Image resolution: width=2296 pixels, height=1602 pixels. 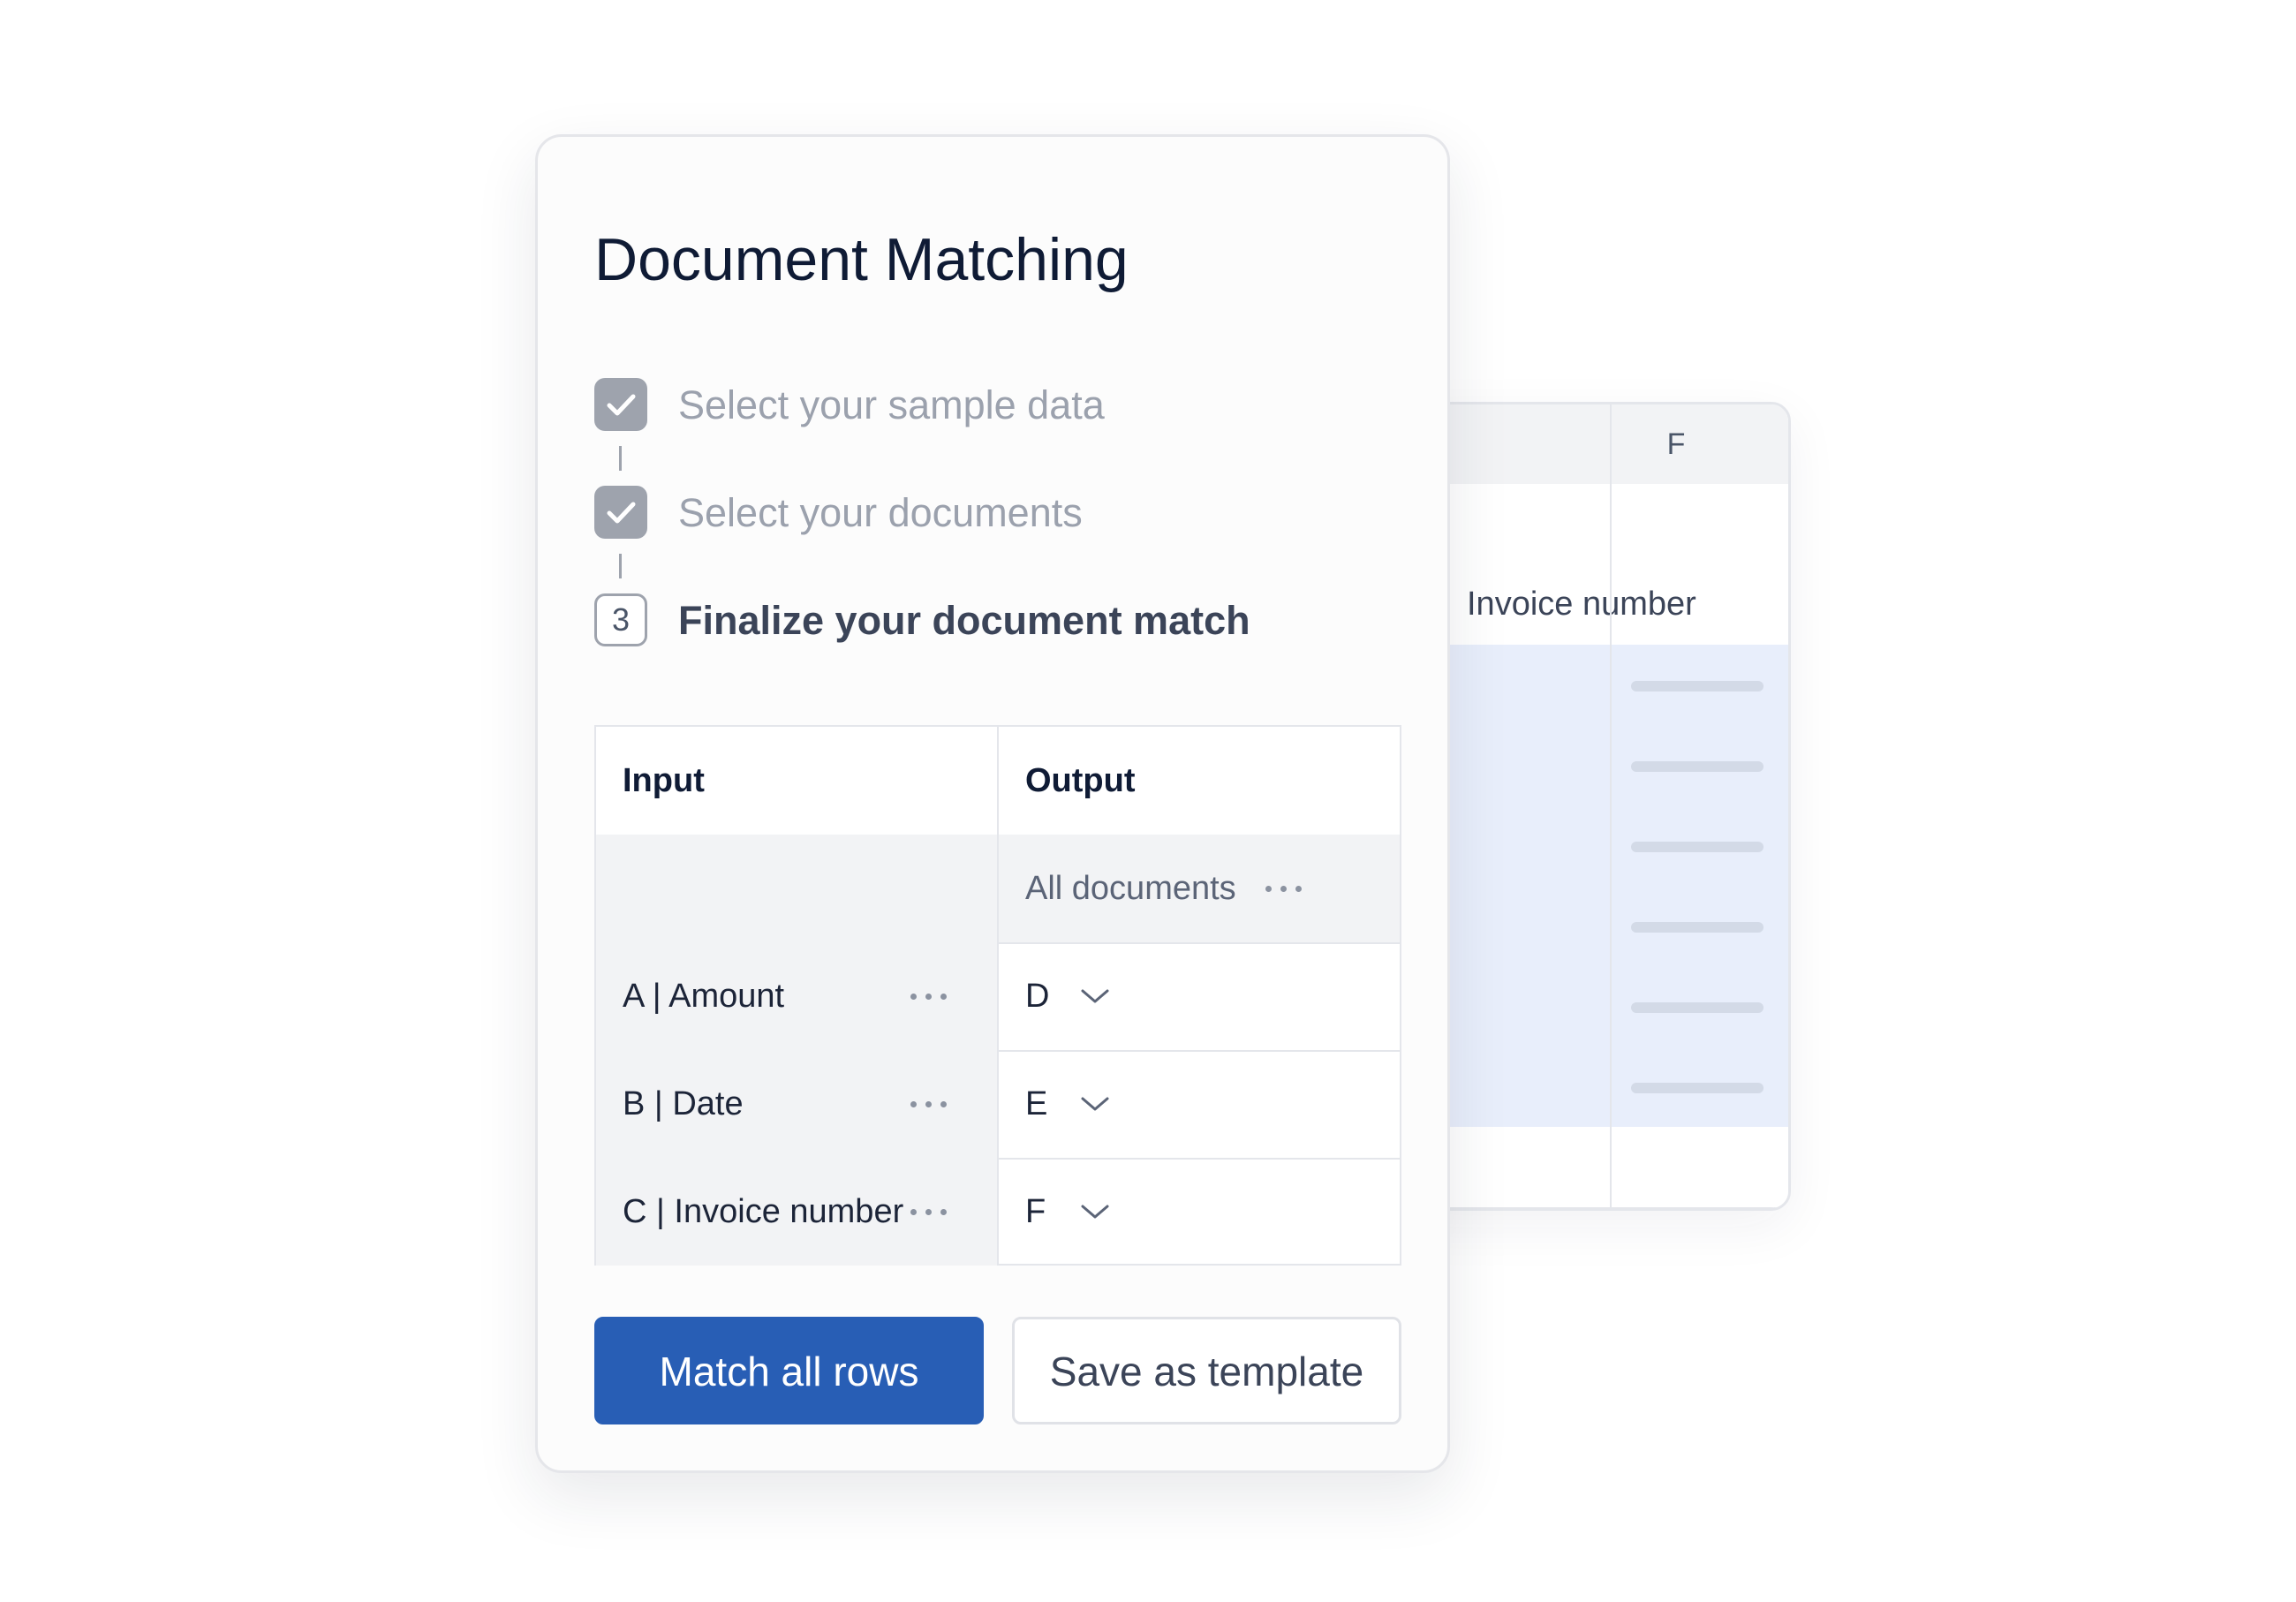 I want to click on all-documents-label: All documents, so click(x=1130, y=888).